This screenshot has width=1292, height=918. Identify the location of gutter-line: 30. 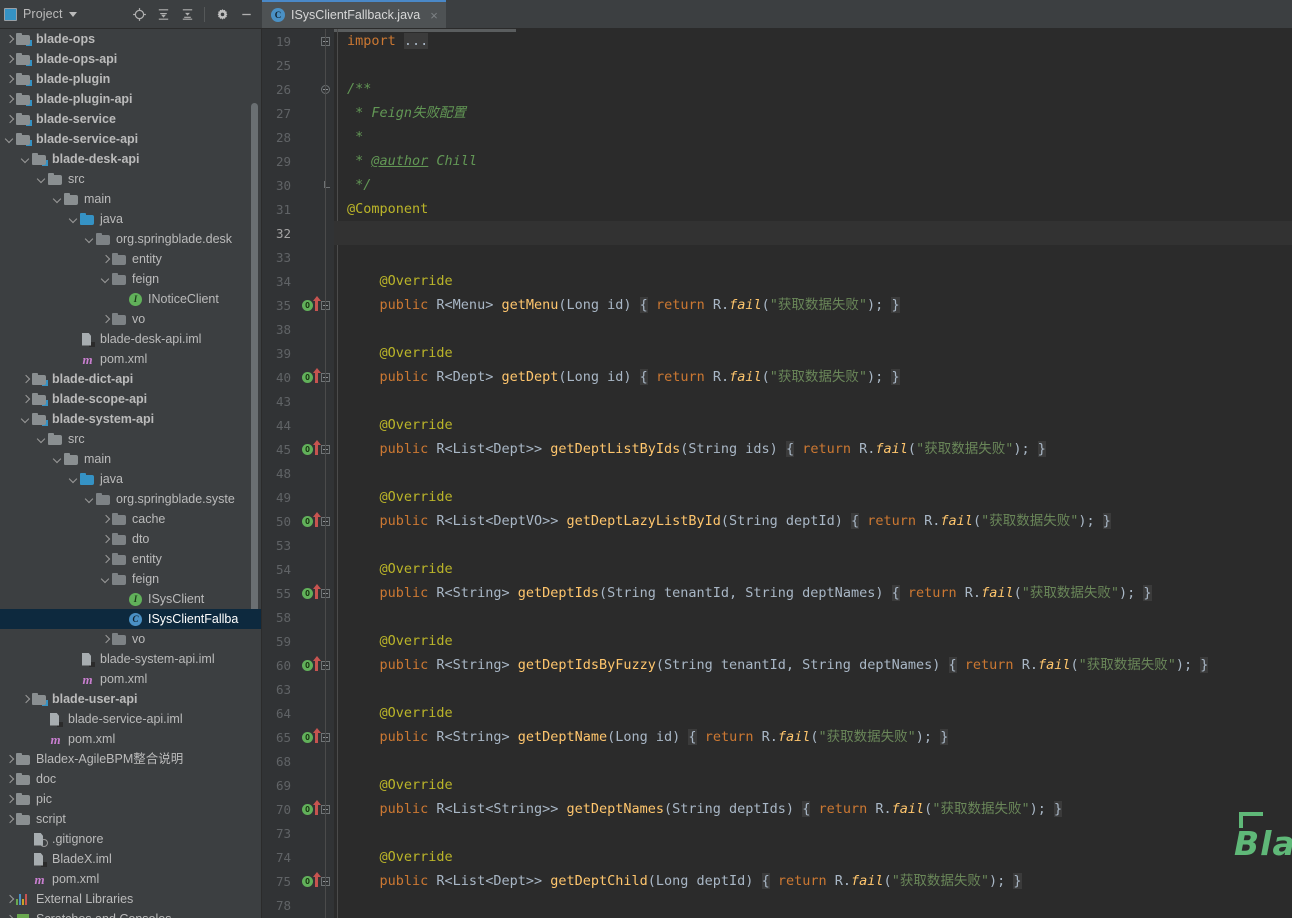
(298, 185).